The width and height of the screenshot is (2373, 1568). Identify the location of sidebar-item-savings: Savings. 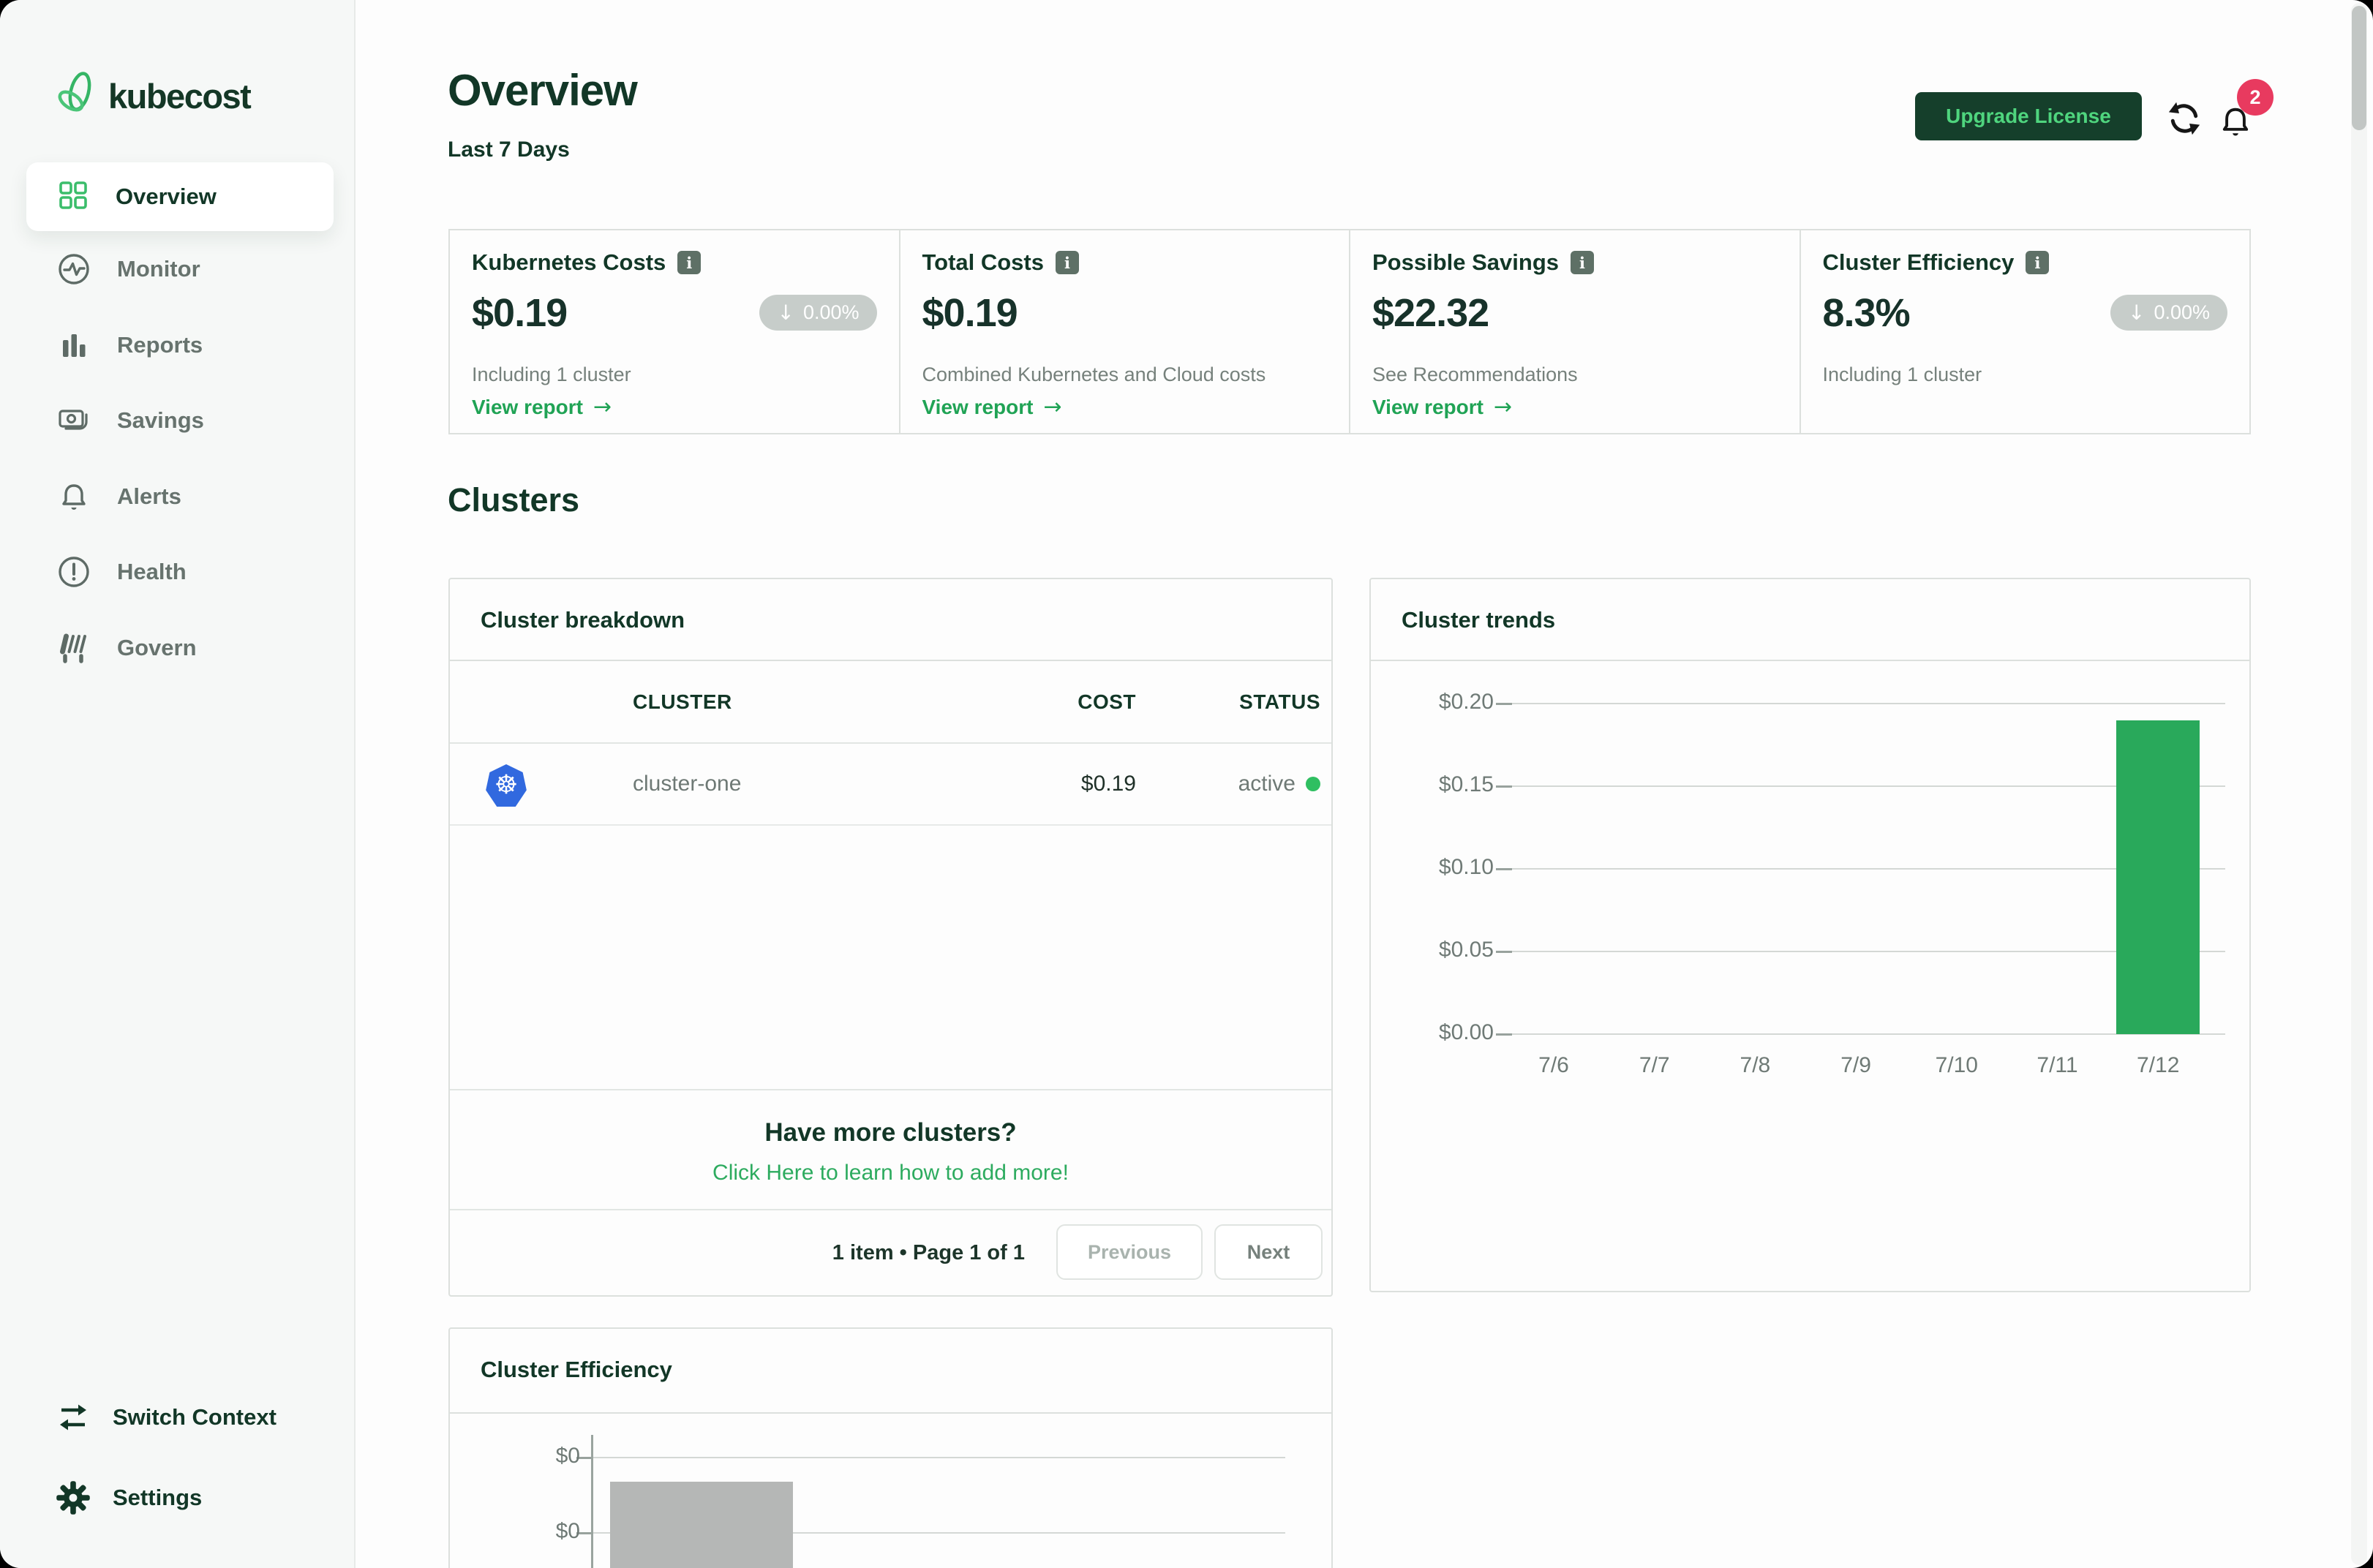
(181, 420).